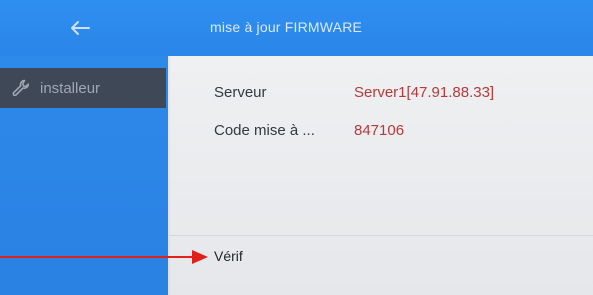 The height and width of the screenshot is (295, 593). I want to click on page-title: mise à jour FIRMWARE, so click(286, 27).